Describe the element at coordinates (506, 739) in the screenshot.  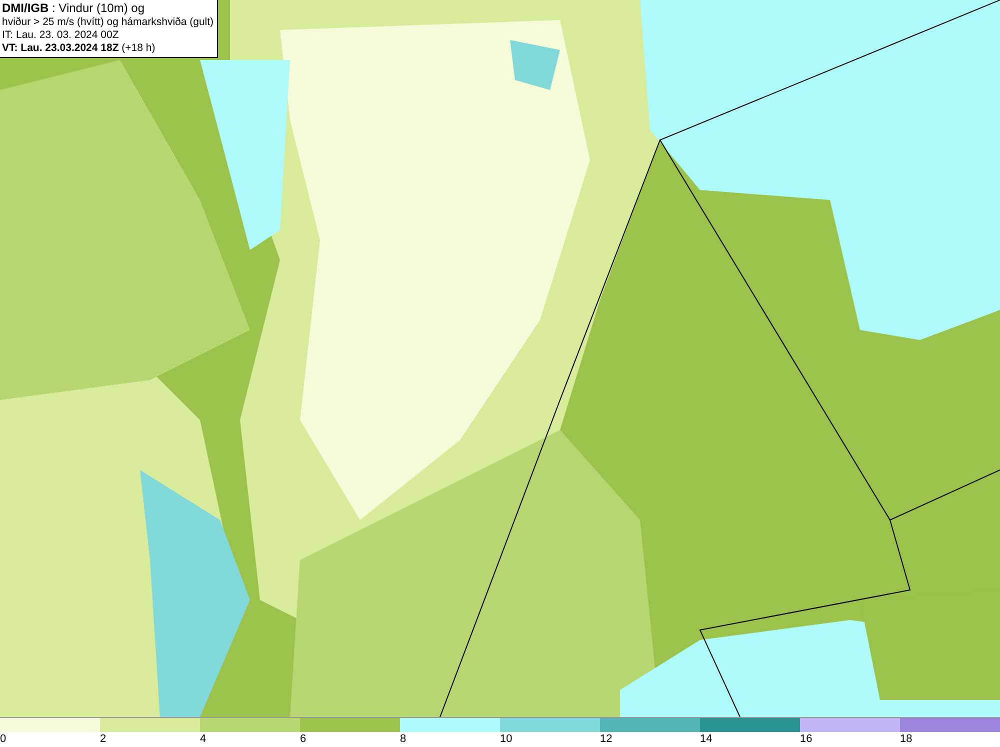
I see `legend-label: 10` at that location.